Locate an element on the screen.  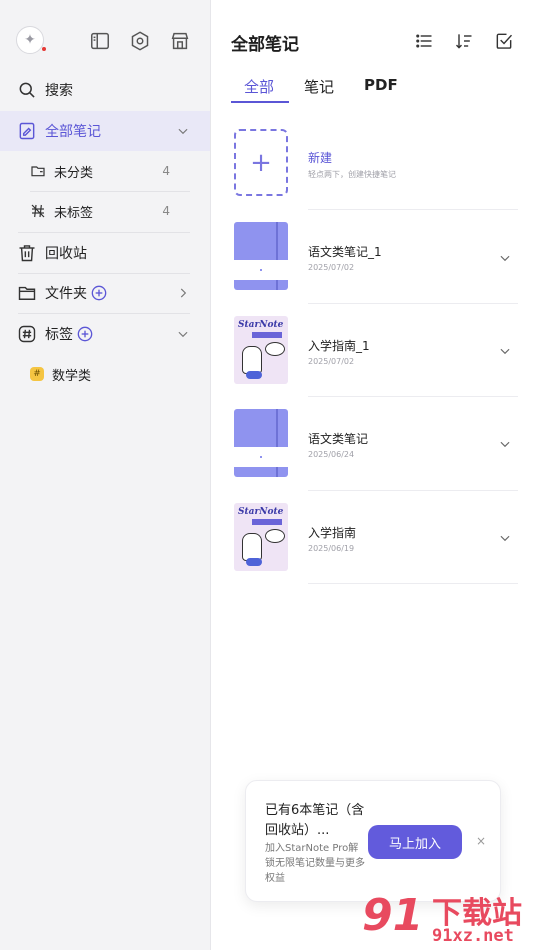
select-icon is located at coordinates (504, 41).